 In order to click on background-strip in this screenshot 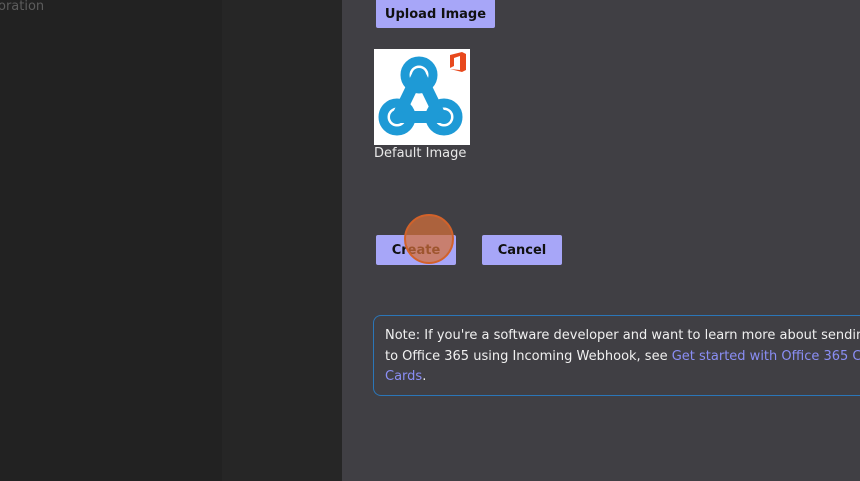, I will do `click(282, 240)`.